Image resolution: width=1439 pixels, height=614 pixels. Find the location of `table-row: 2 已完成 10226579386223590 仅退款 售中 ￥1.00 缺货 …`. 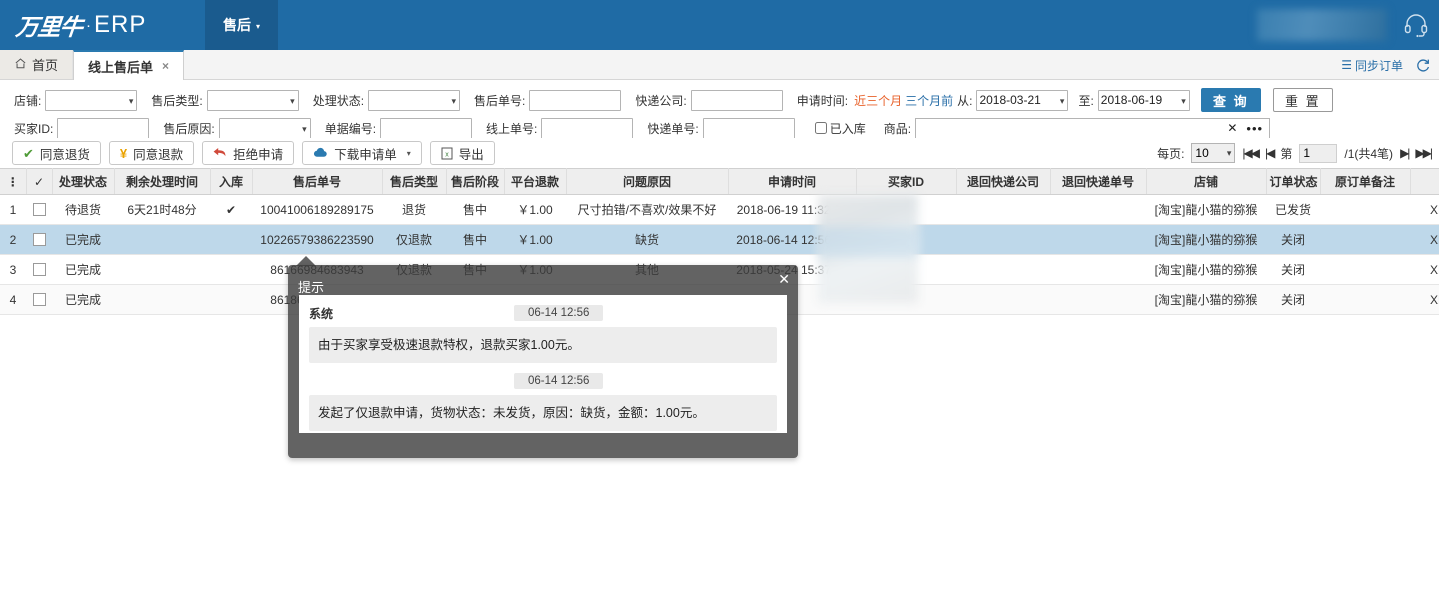

table-row: 2 已完成 10226579386223590 仅退款 售中 ￥1.00 缺货 … is located at coordinates (719, 239).